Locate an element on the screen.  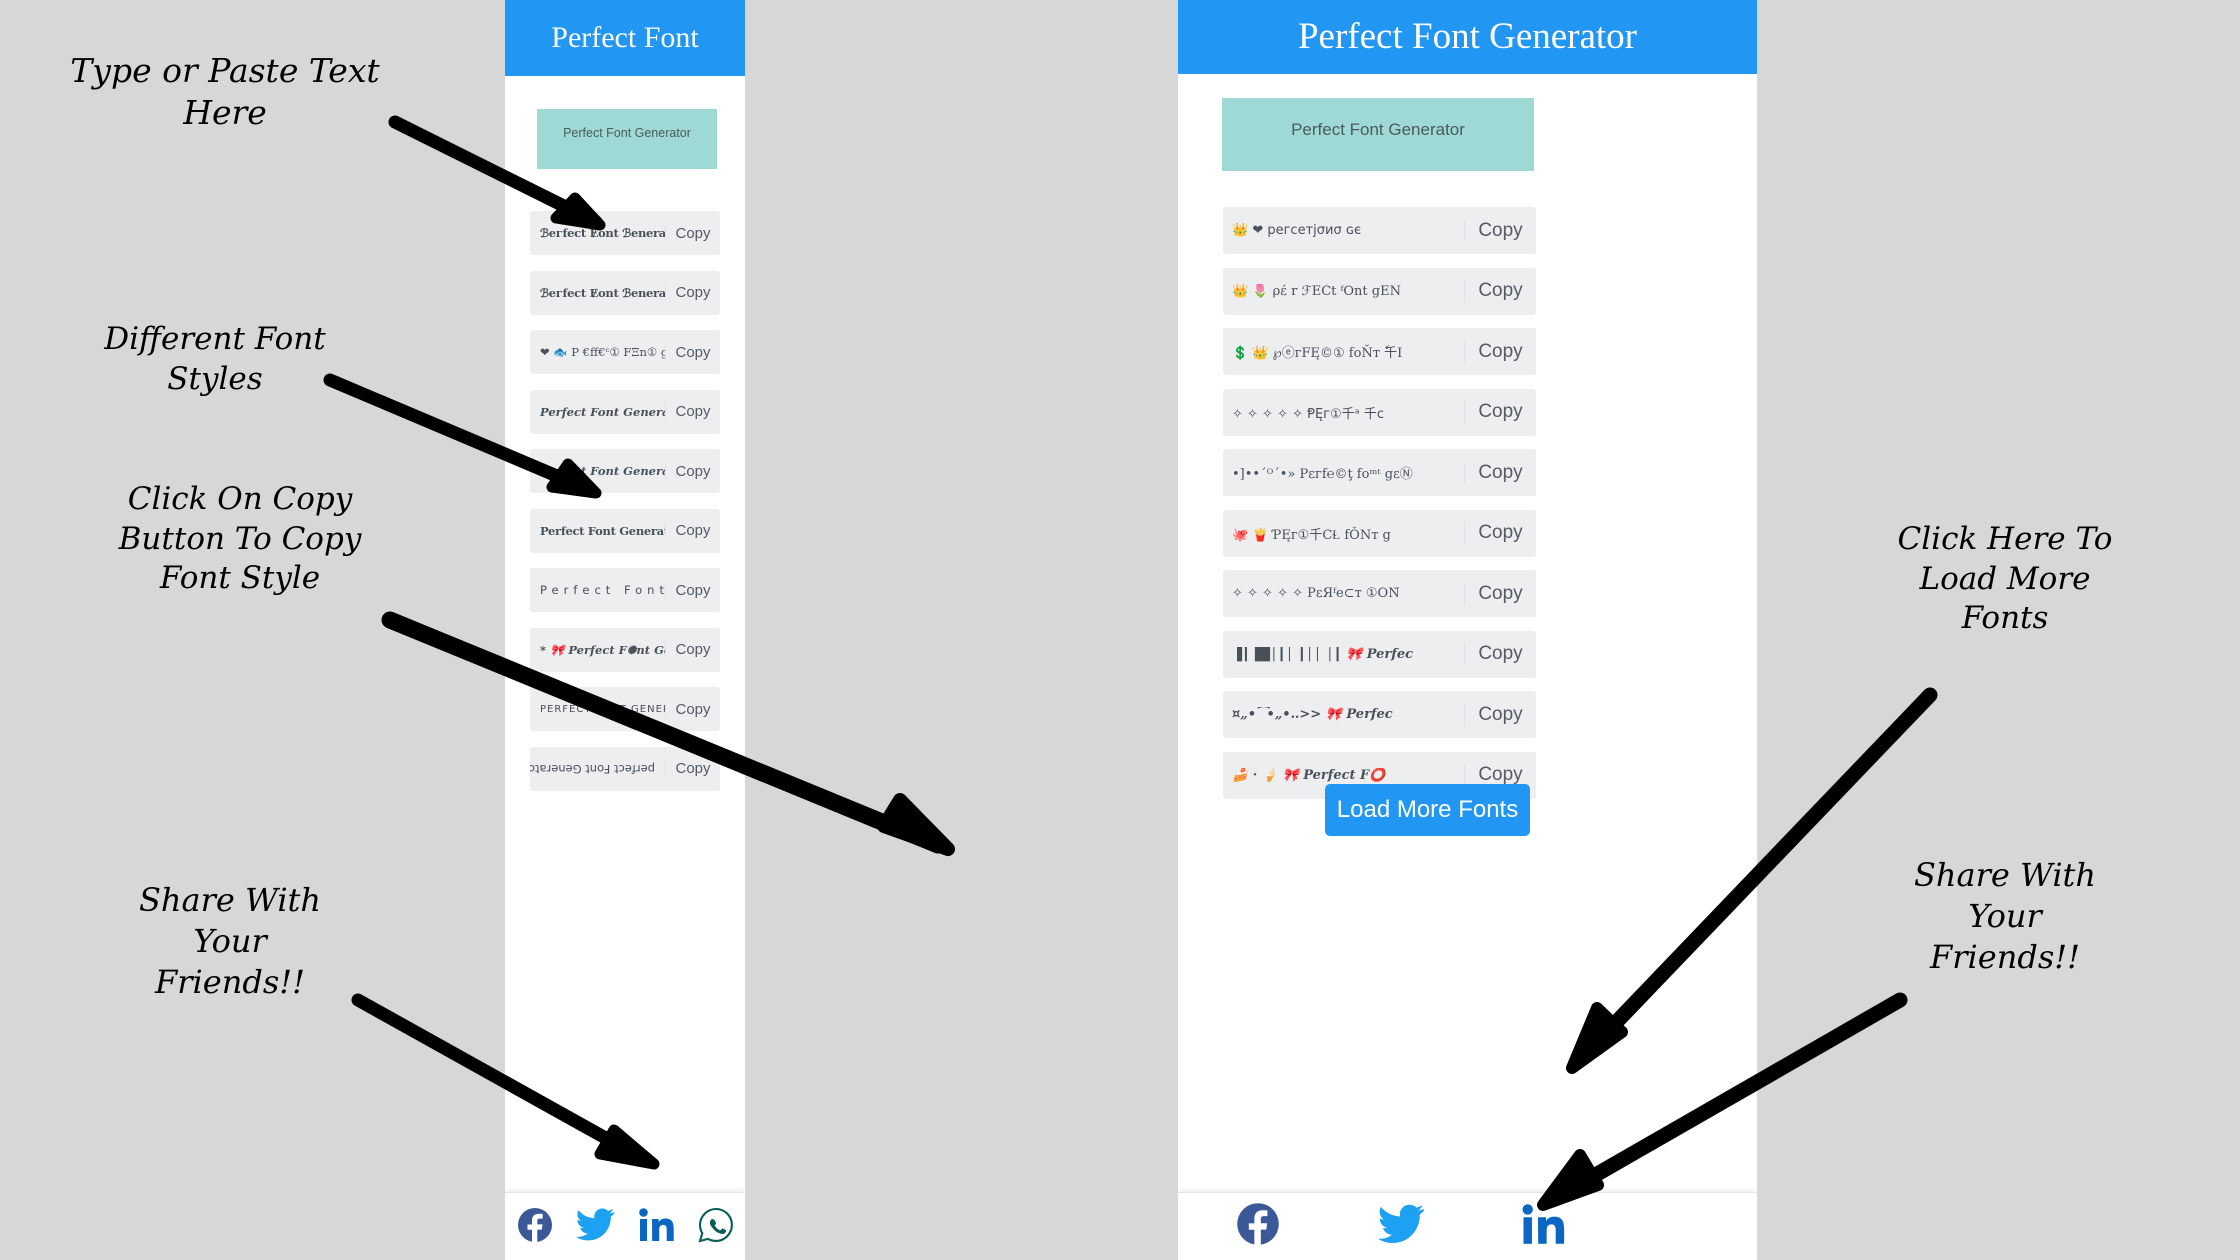
font-row: 👑 ❤ регсетјσиσ ɢє Copy is located at coordinates (1379, 230).